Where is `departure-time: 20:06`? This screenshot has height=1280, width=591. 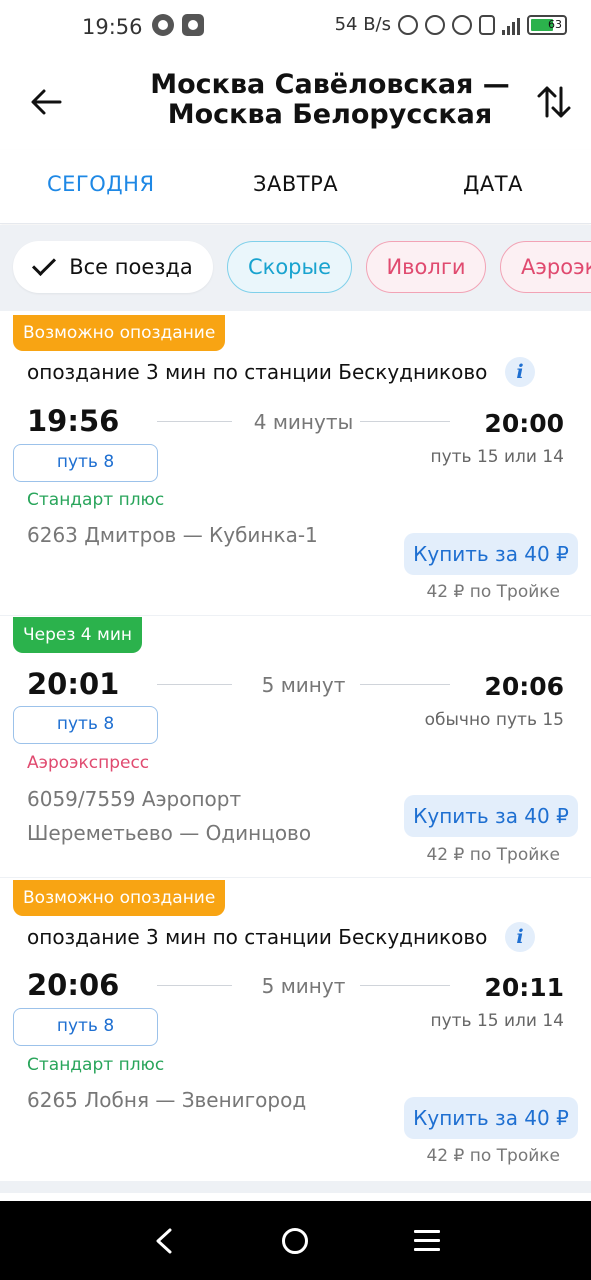
departure-time: 20:06 is located at coordinates (73, 985).